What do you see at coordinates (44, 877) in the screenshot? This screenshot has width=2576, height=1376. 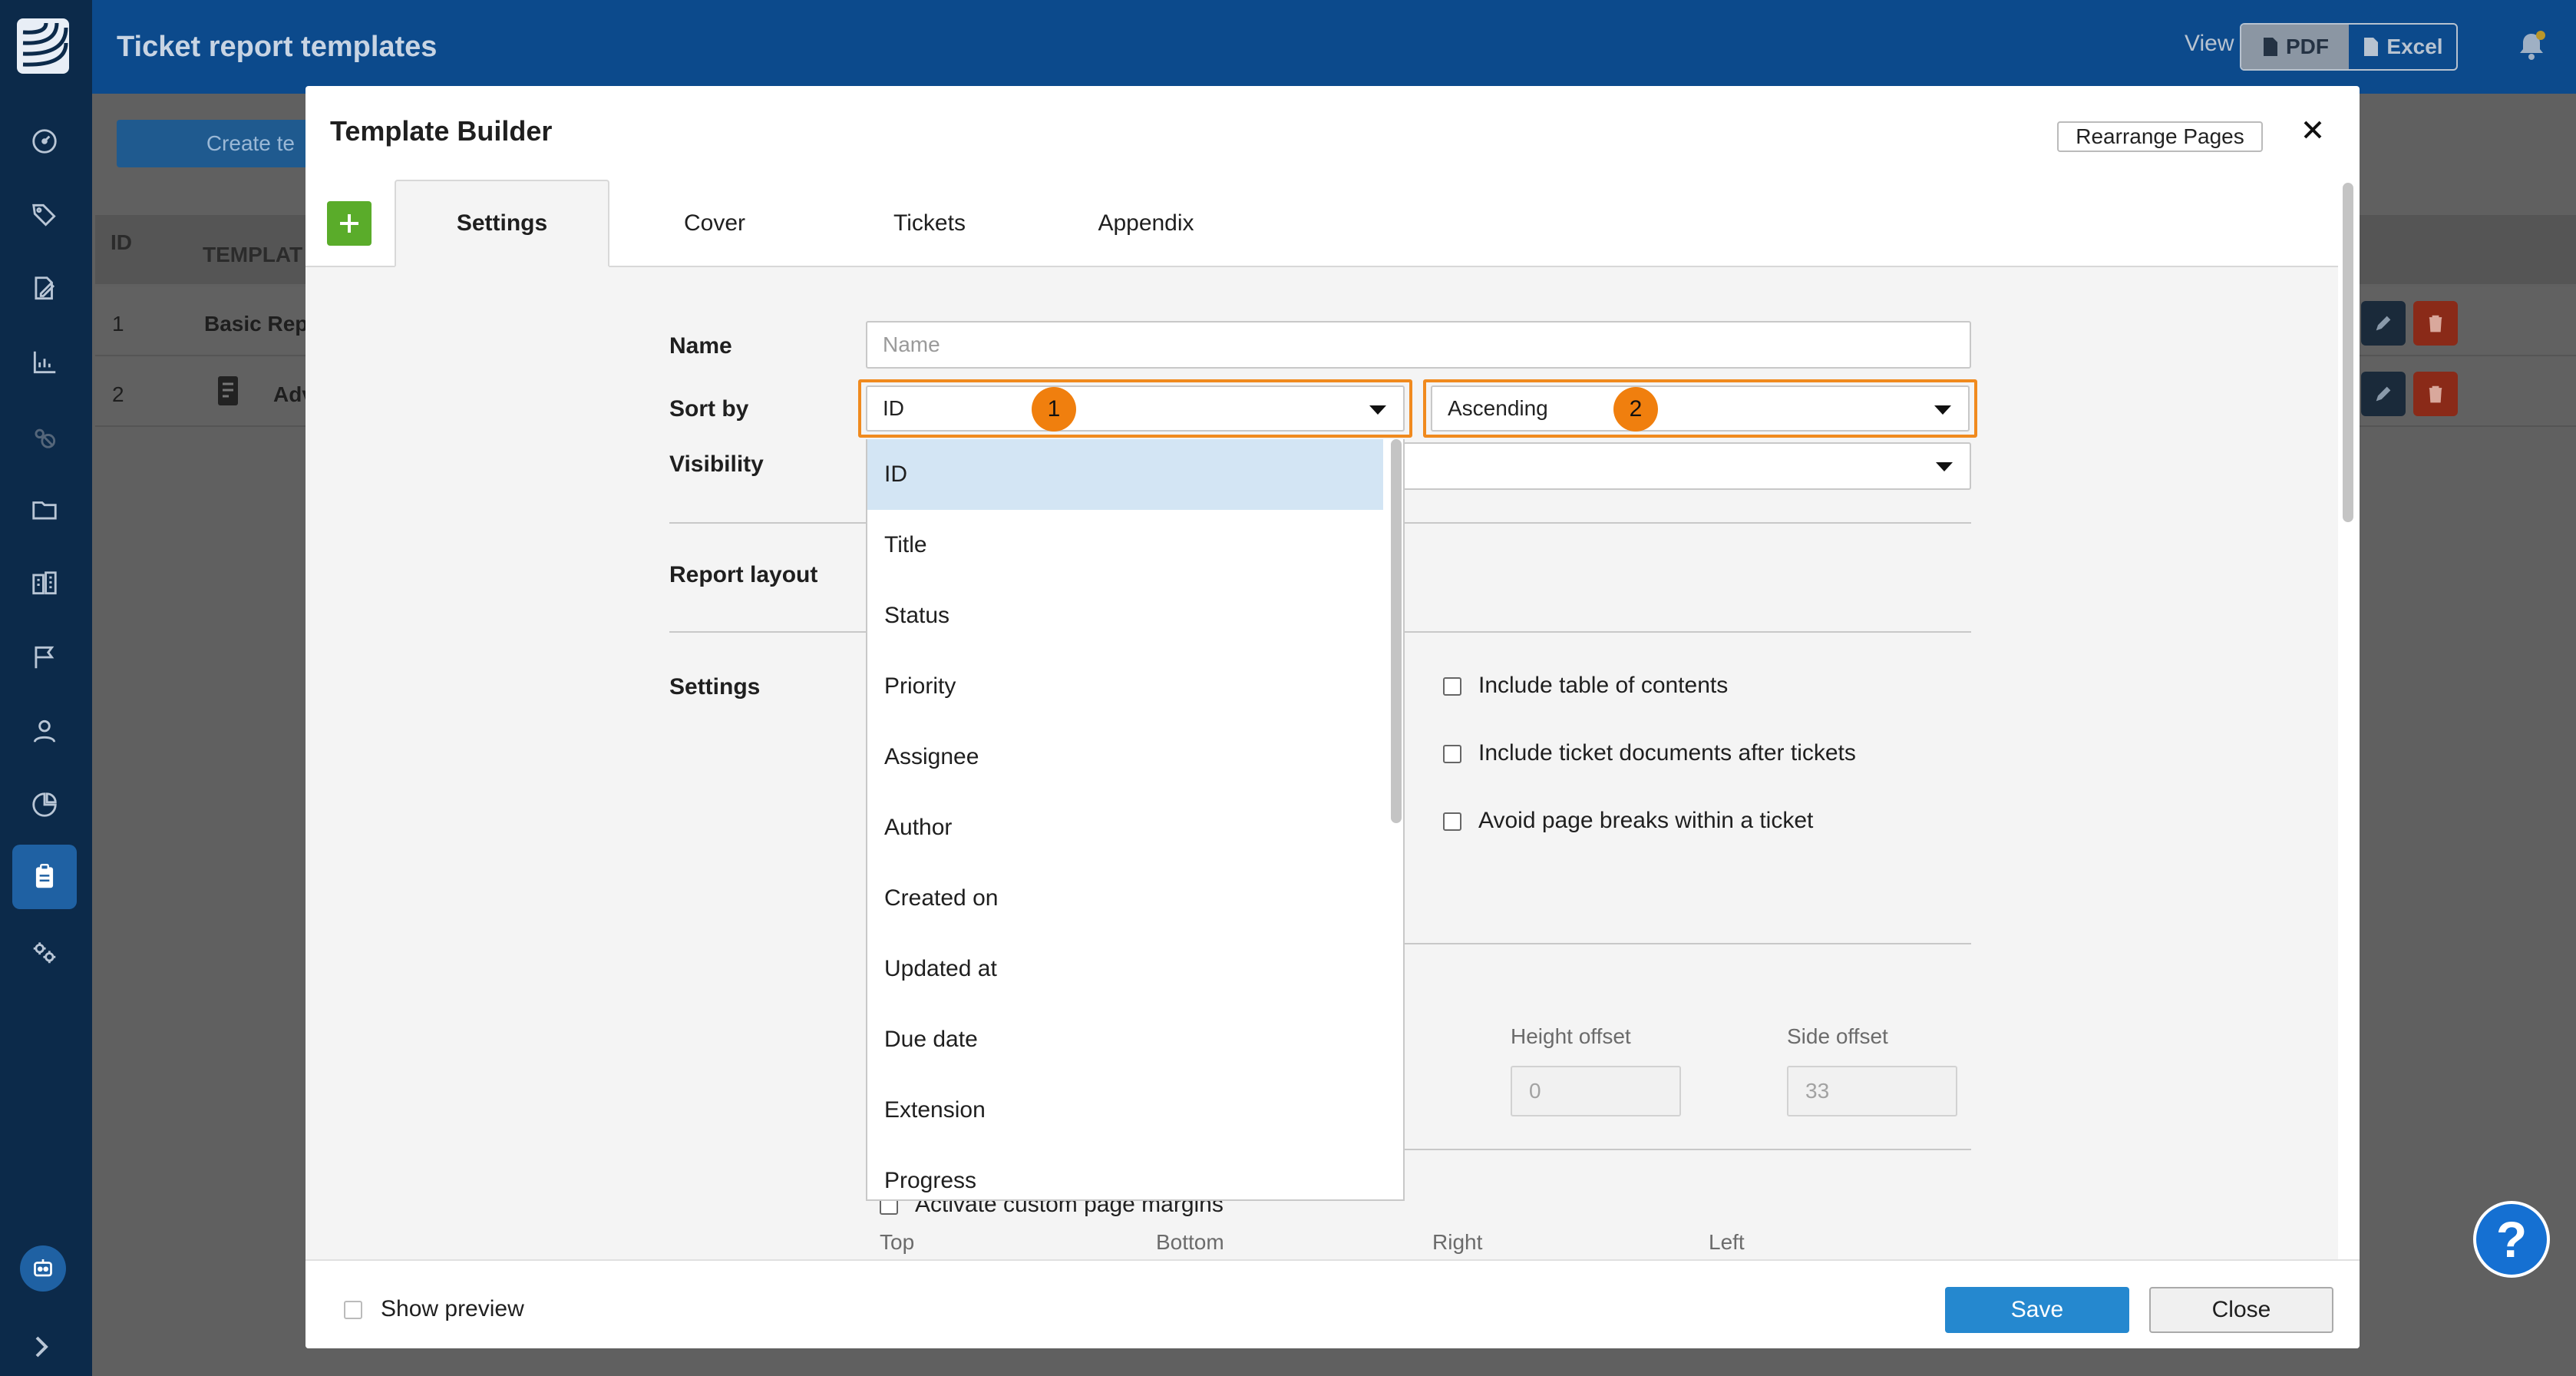 I see `clipboard-icon` at bounding box center [44, 877].